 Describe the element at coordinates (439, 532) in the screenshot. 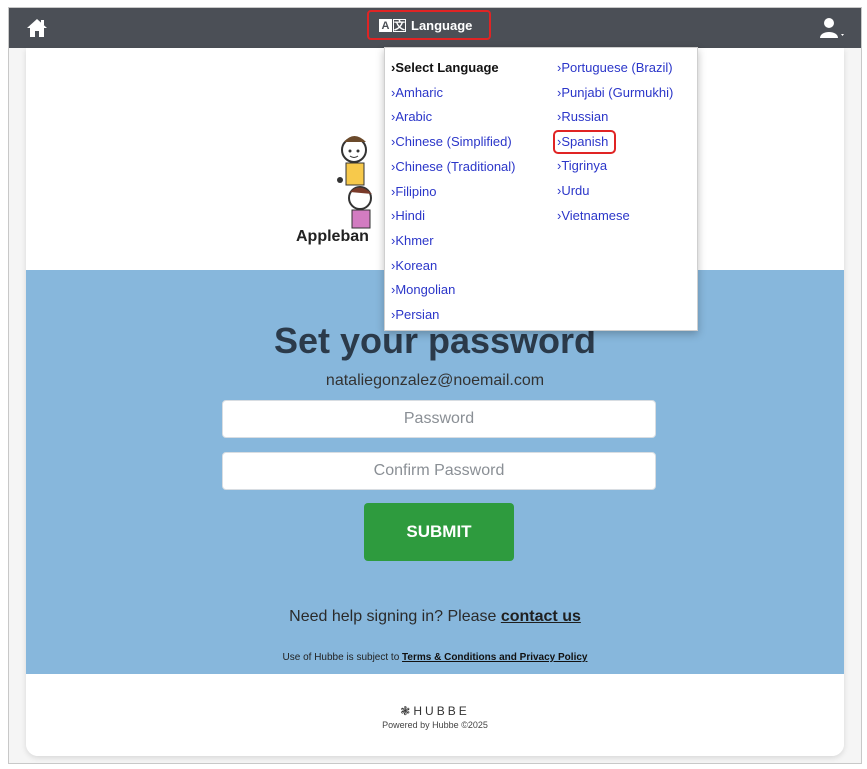

I see `submit-button: SUBMIT` at that location.